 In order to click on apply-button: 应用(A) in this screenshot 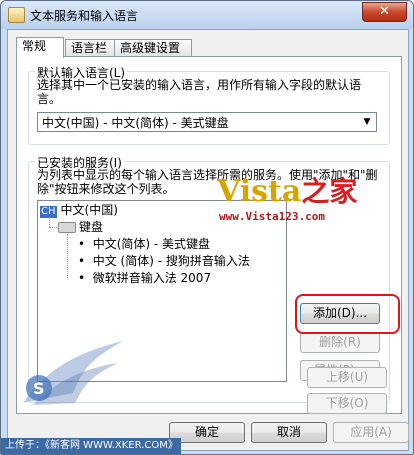, I will do `click(371, 432)`.